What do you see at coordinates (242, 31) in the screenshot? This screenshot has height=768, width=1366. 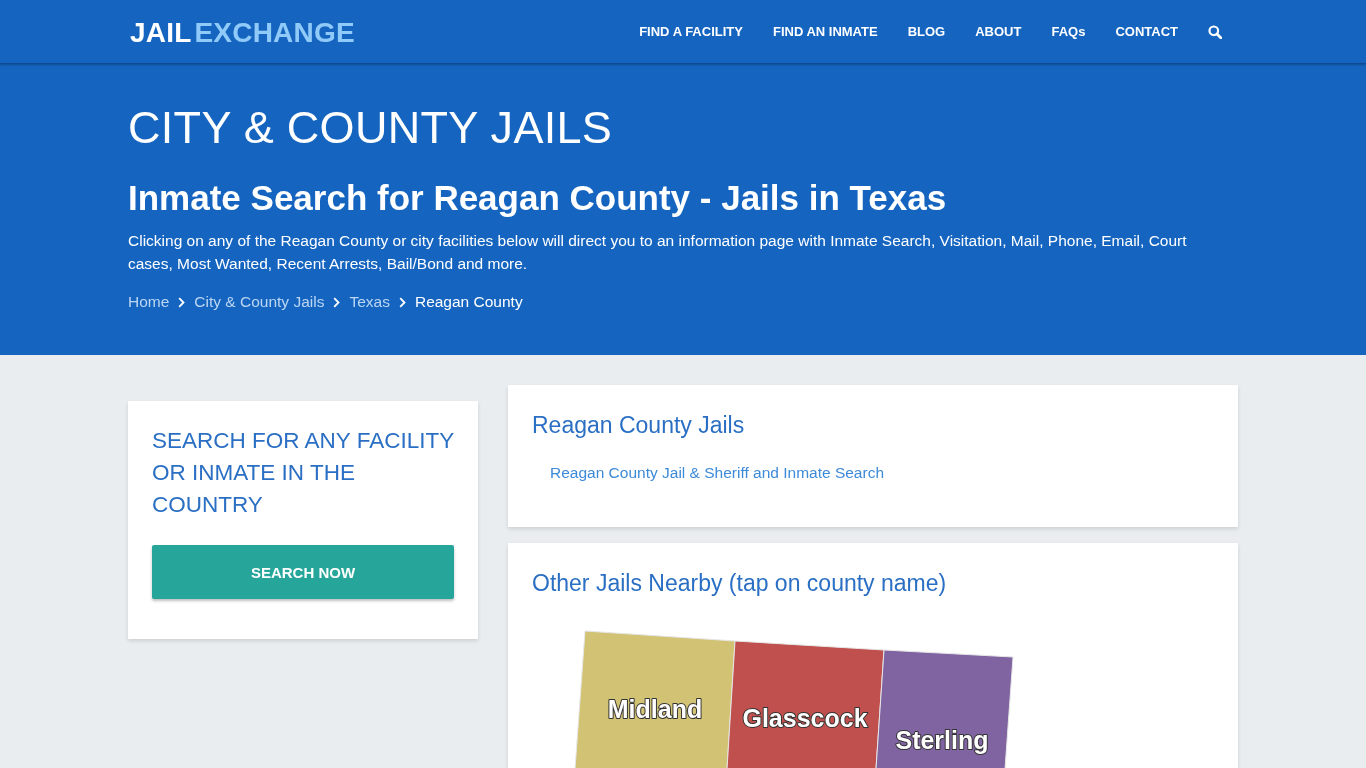 I see `site-logo: JAILEXCHANGE` at bounding box center [242, 31].